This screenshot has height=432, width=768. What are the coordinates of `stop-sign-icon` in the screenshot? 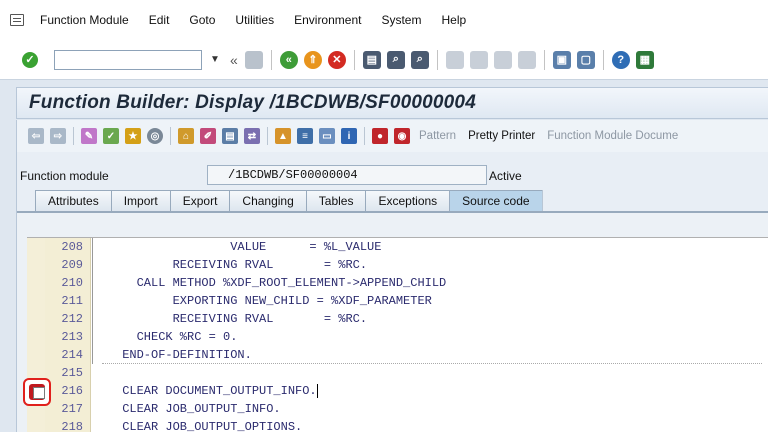 It's located at (37, 392).